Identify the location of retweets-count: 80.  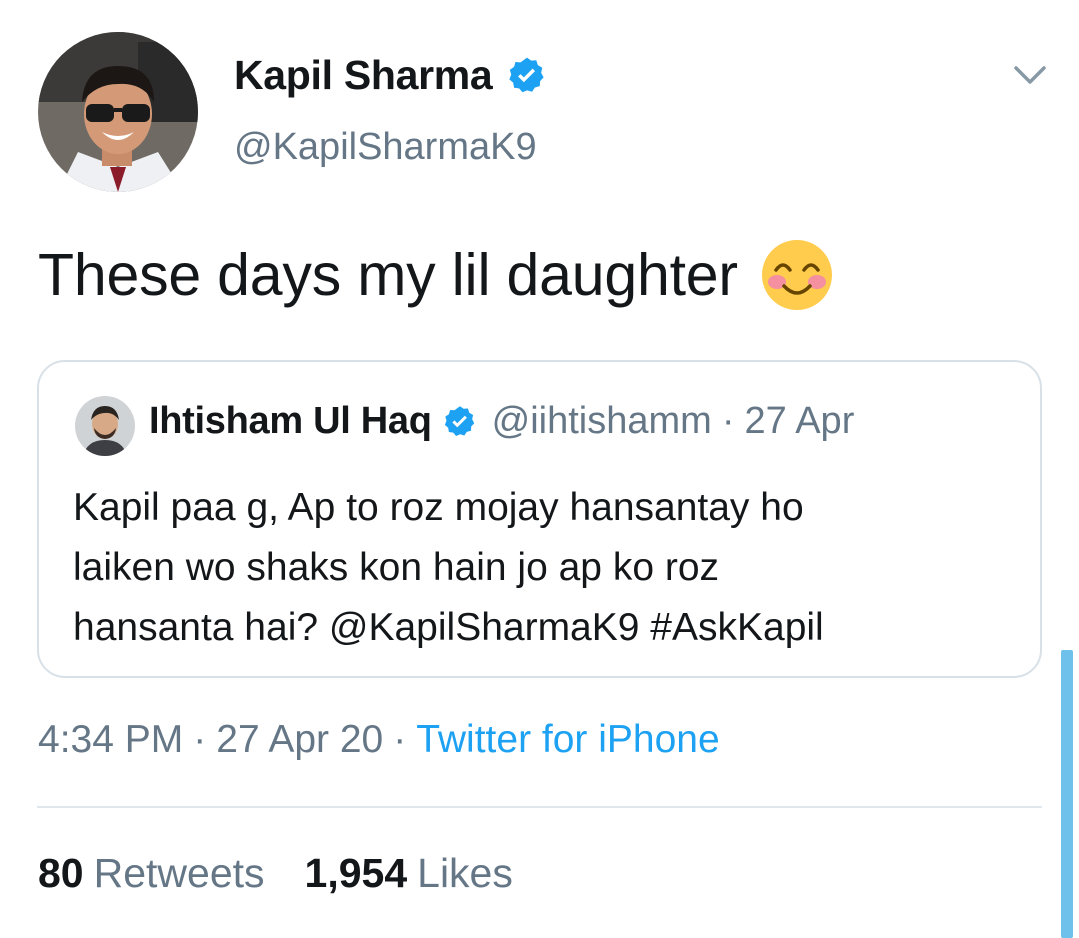
(61, 873).